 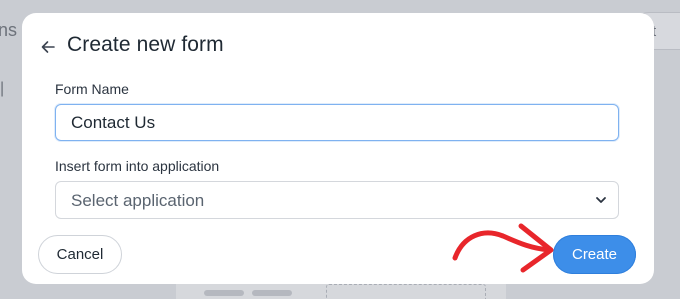 I want to click on application-label: Insert form into application, so click(x=137, y=166).